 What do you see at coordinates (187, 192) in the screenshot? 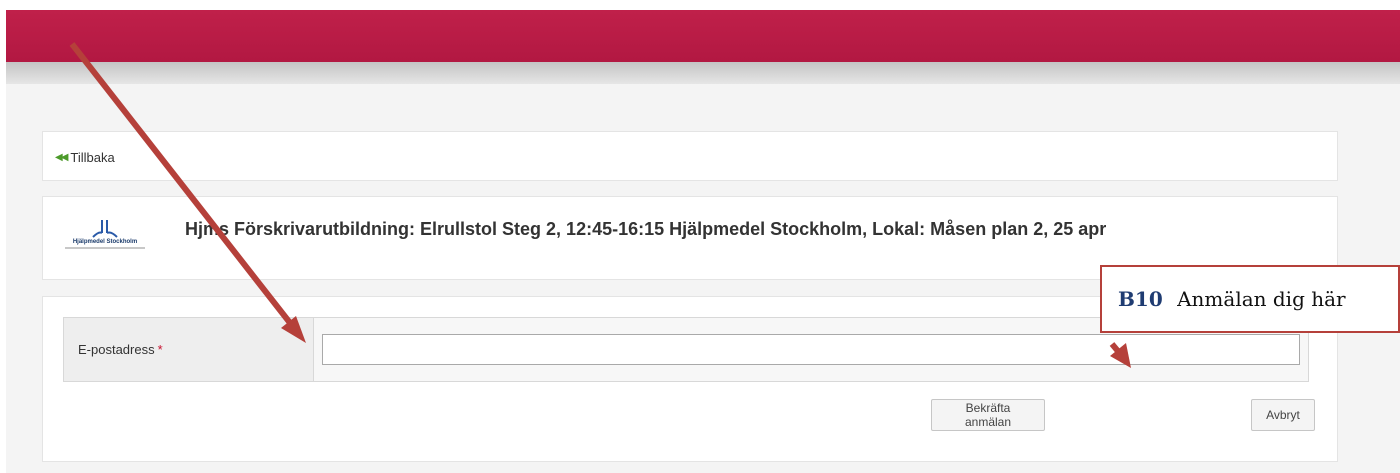
I see `arrow-to-email-field` at bounding box center [187, 192].